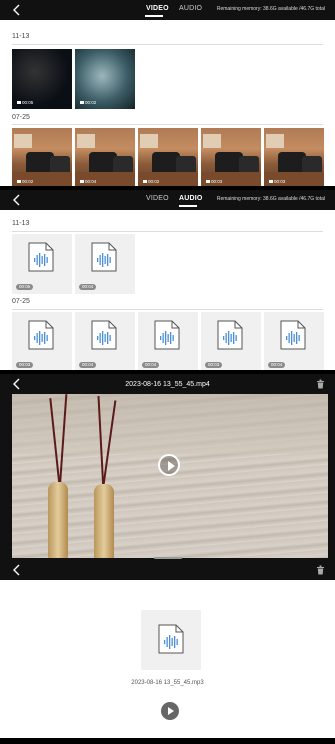 The width and height of the screenshot is (335, 744). What do you see at coordinates (167, 570) in the screenshot?
I see `top-bar` at bounding box center [167, 570].